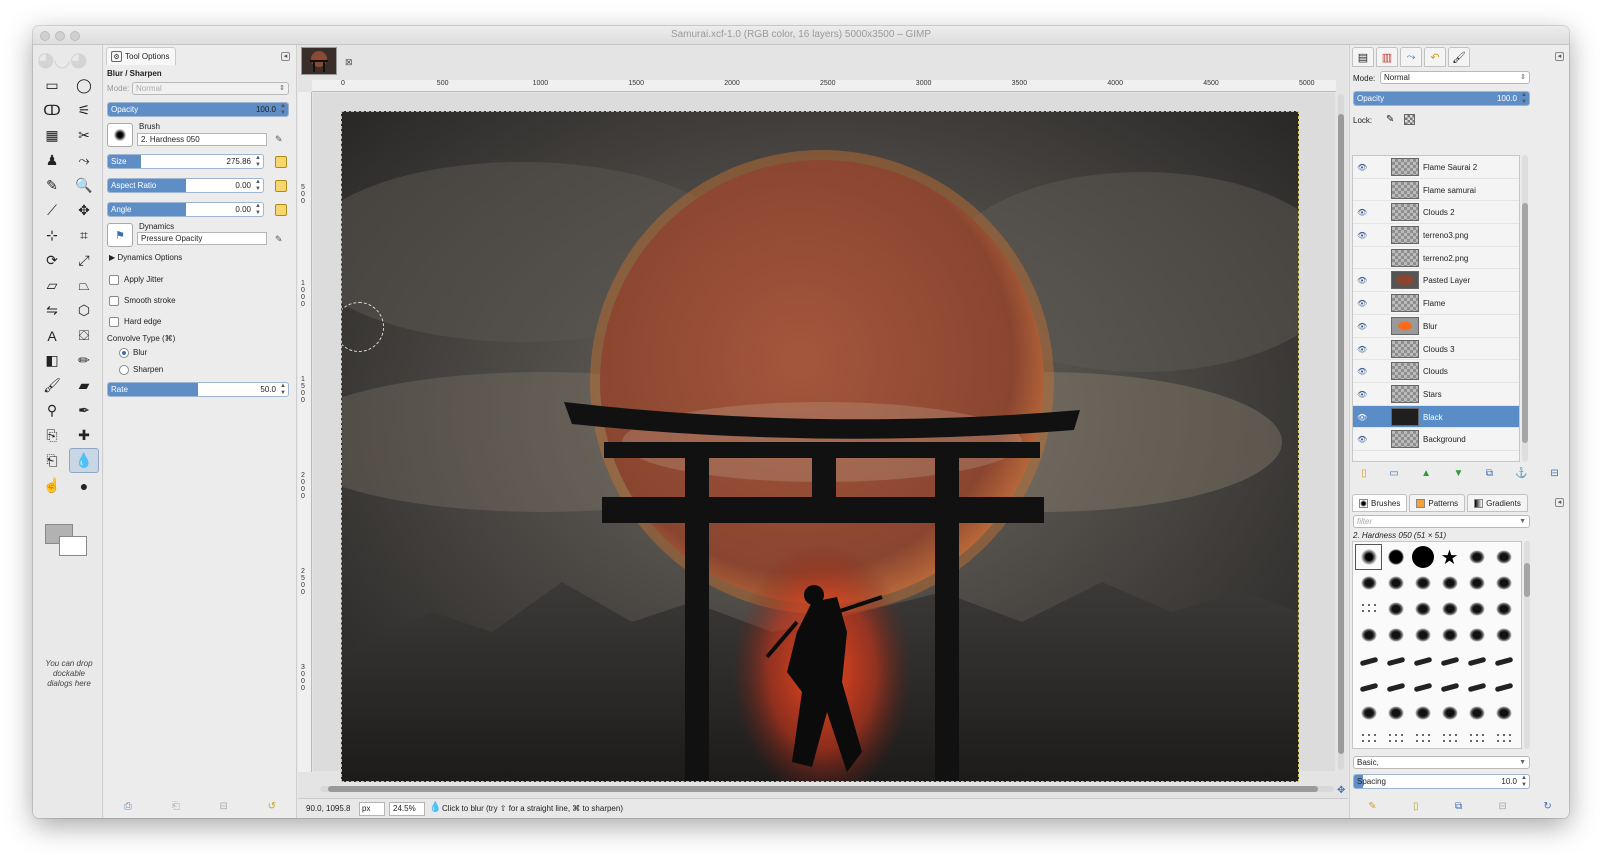 This screenshot has height=855, width=1600. Describe the element at coordinates (1527, 645) in the screenshot. I see `brush-grid-scrollbar` at that location.